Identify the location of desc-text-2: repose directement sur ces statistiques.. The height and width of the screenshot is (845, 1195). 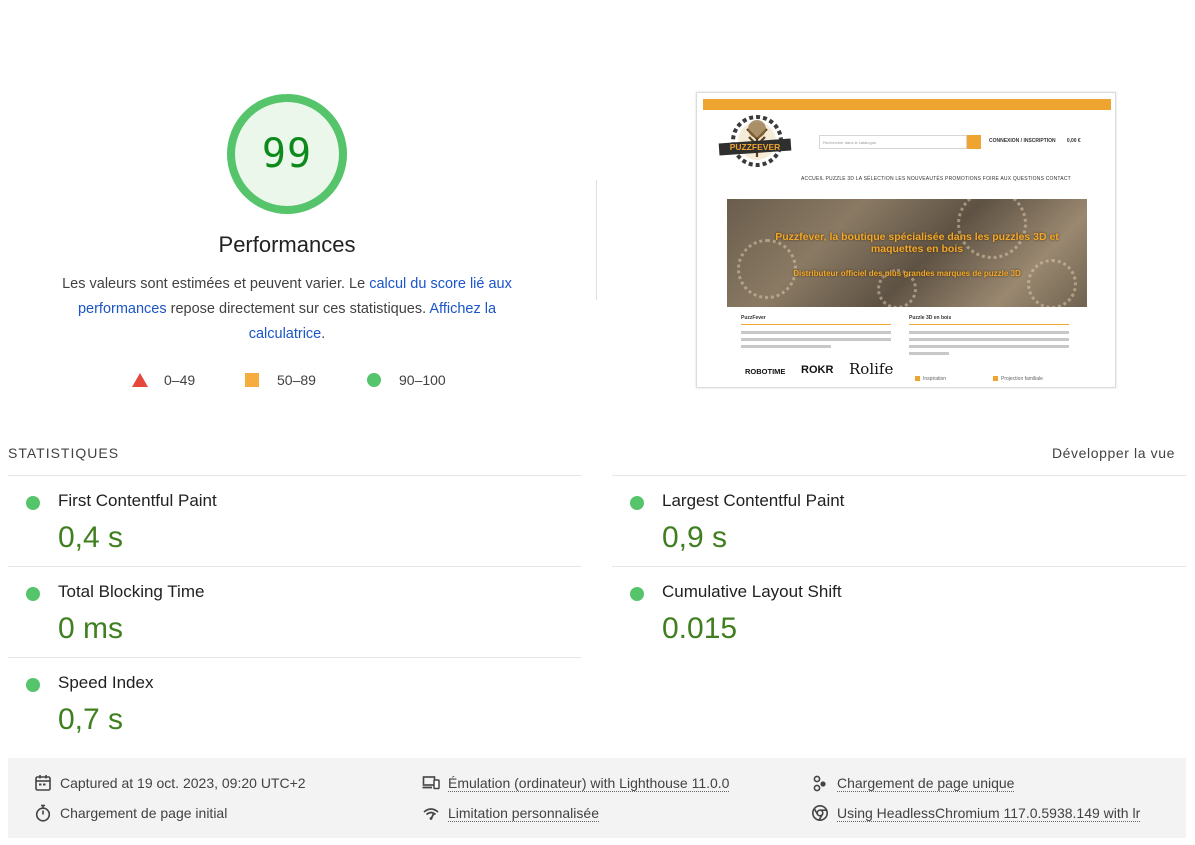
(298, 309).